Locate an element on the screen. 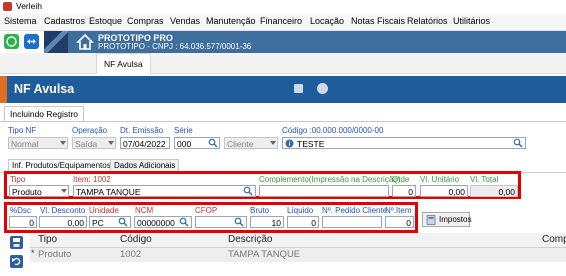 The height and width of the screenshot is (276, 566). menu-compras: Compras is located at coordinates (145, 21).